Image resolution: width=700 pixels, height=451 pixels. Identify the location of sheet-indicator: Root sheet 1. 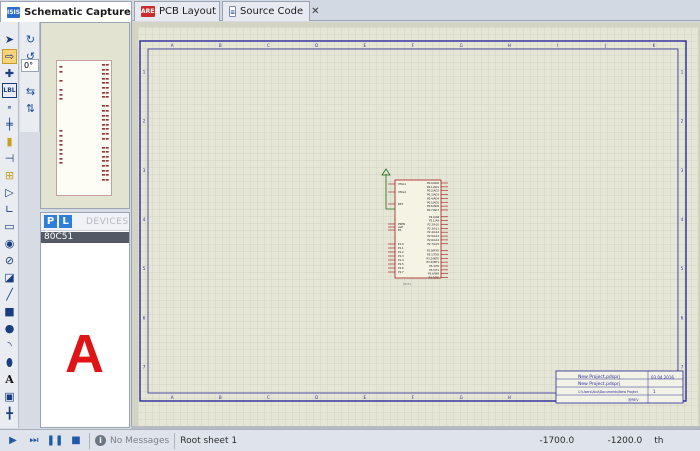
(240, 441).